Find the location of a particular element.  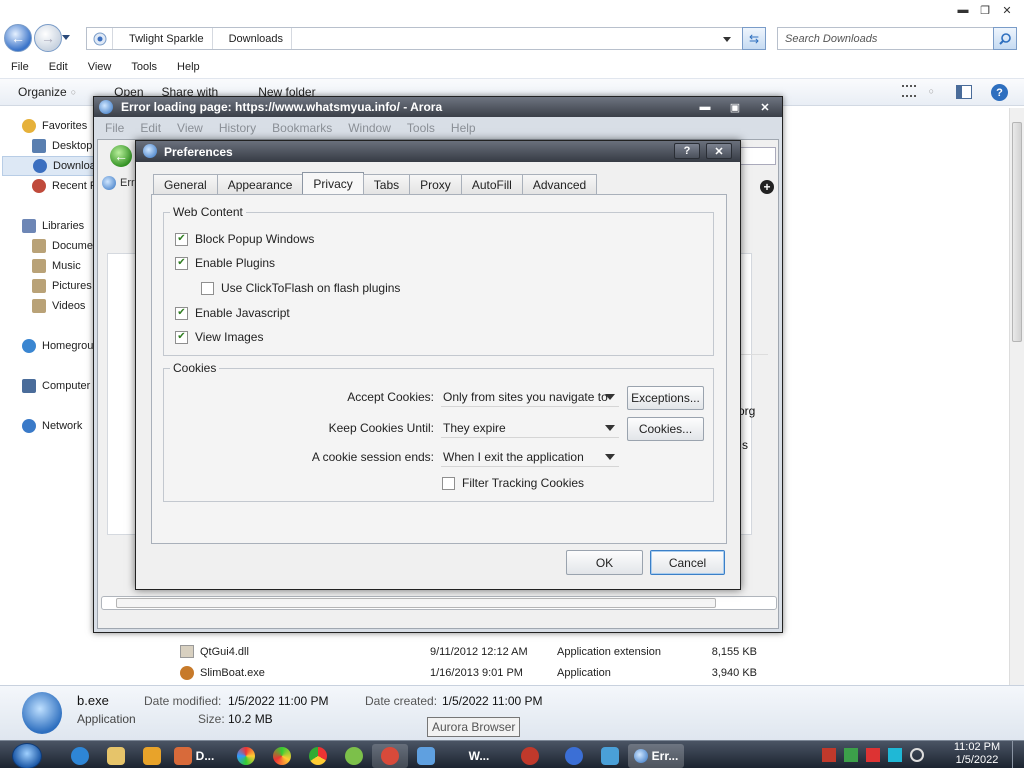

arora-menu-window: Window is located at coordinates (369, 128).